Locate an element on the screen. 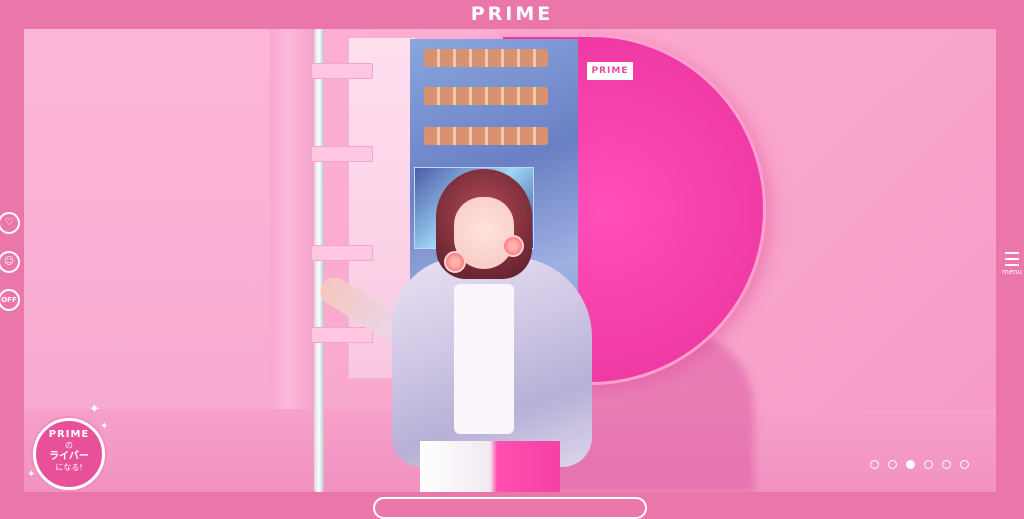 The height and width of the screenshot is (519, 1024). badge-liver: ライバー is located at coordinates (69, 456).